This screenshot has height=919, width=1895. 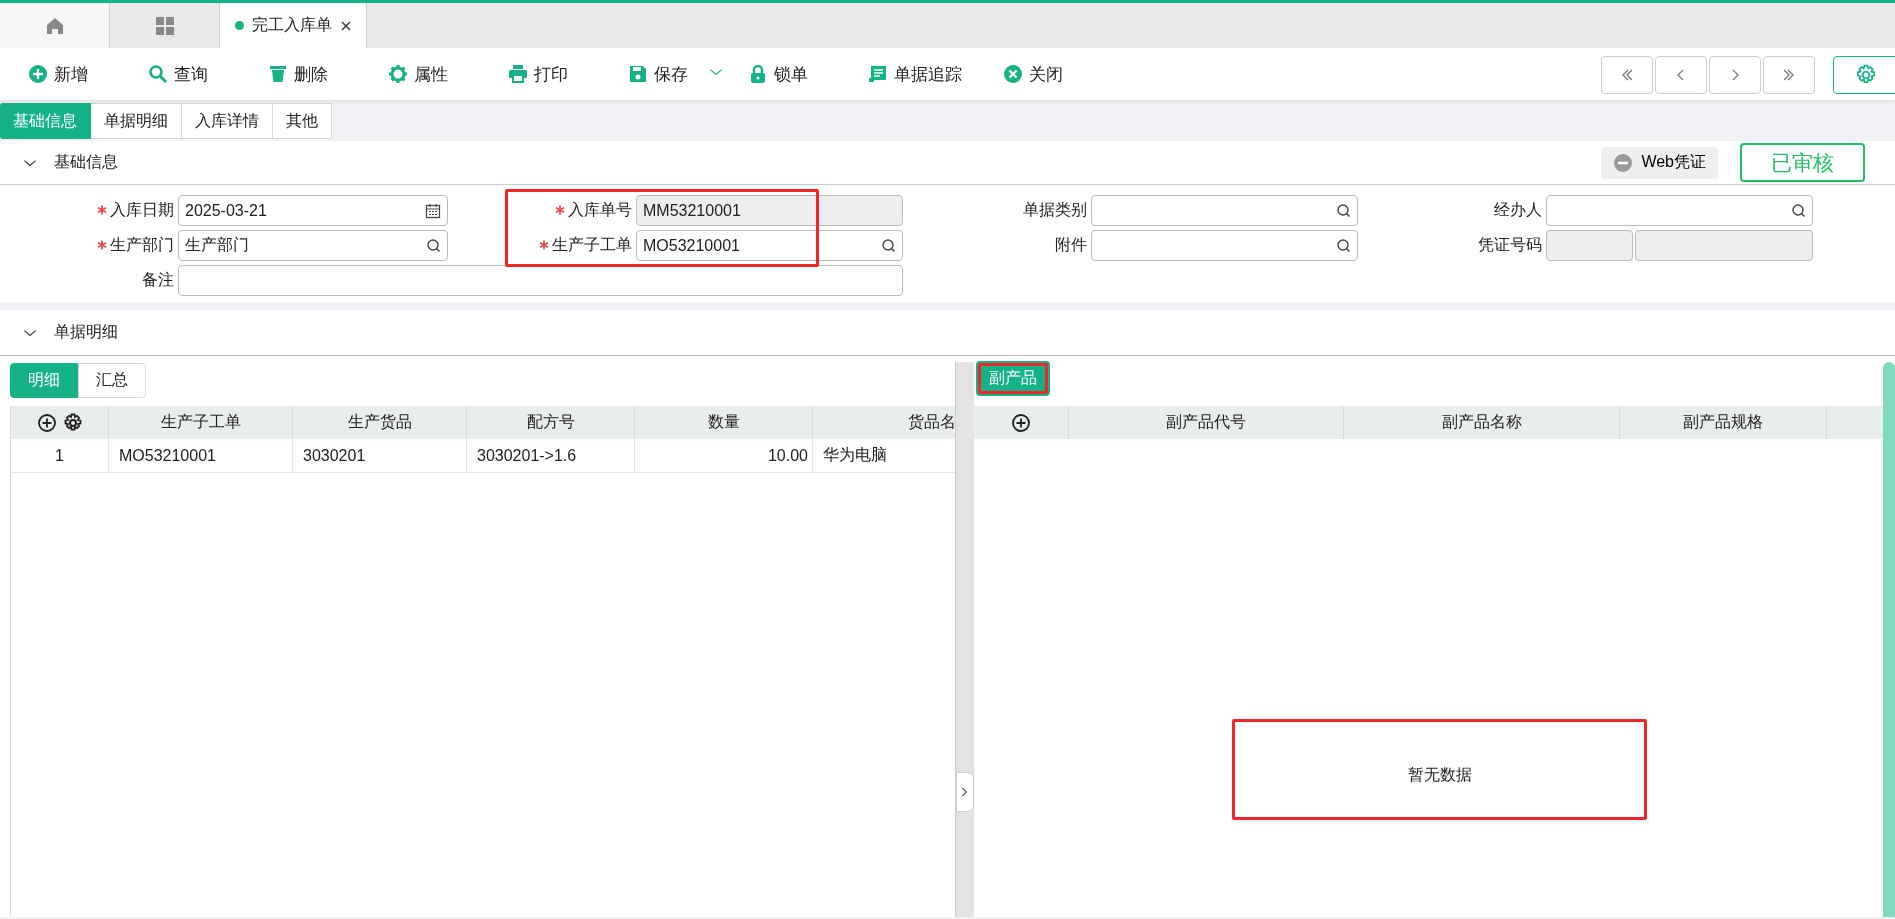 I want to click on date-field: 2025-03-21, so click(x=313, y=210).